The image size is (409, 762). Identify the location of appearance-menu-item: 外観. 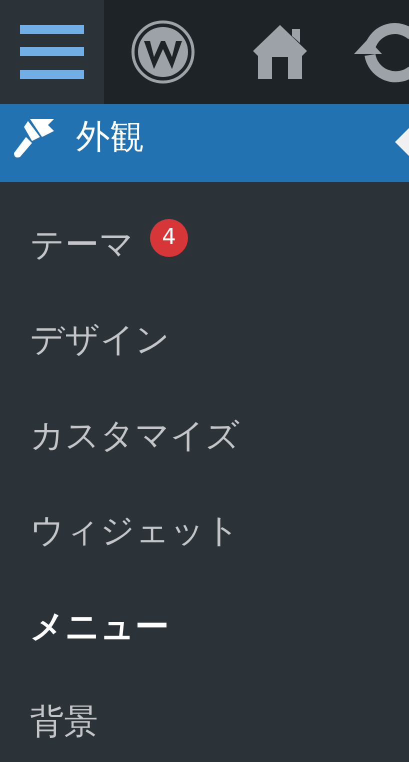
(78, 137).